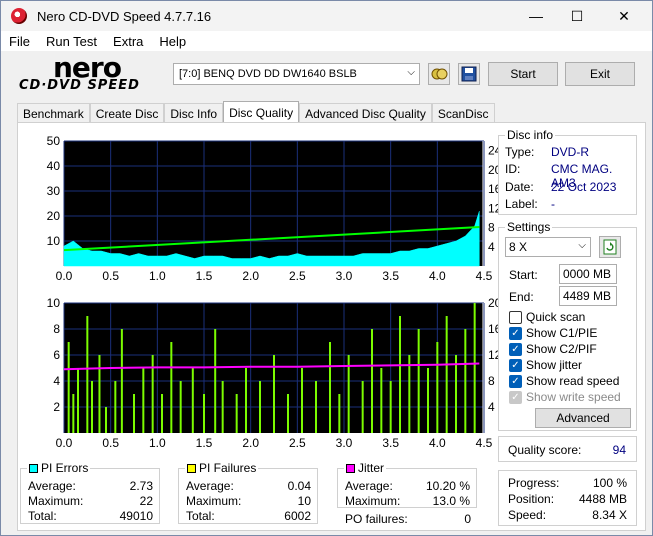  What do you see at coordinates (610, 247) in the screenshot?
I see `refresh-button` at bounding box center [610, 247].